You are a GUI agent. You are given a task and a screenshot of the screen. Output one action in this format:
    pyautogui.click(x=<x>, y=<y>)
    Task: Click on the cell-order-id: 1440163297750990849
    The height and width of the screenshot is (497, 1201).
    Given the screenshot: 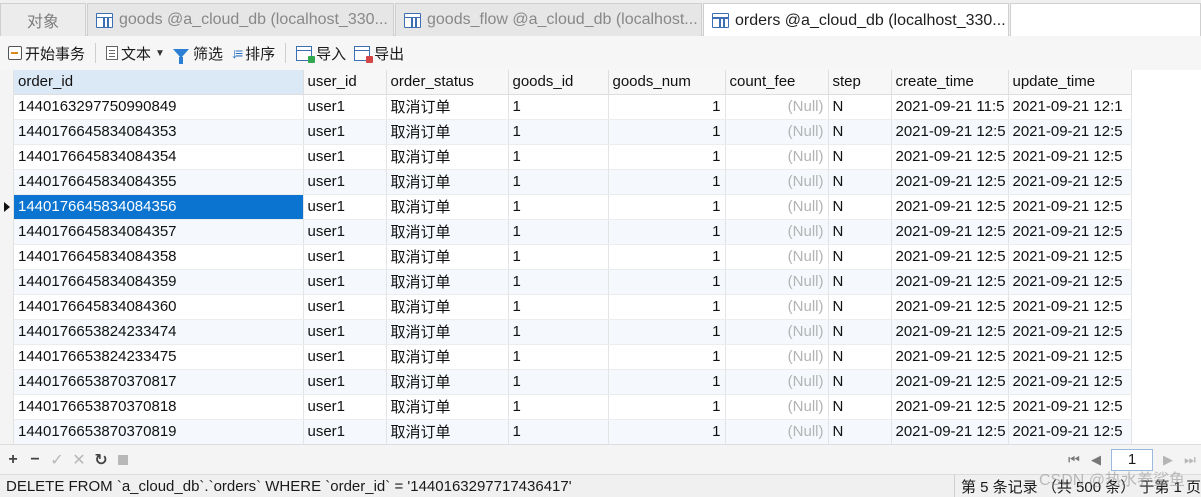 What is the action you would take?
    pyautogui.click(x=159, y=107)
    